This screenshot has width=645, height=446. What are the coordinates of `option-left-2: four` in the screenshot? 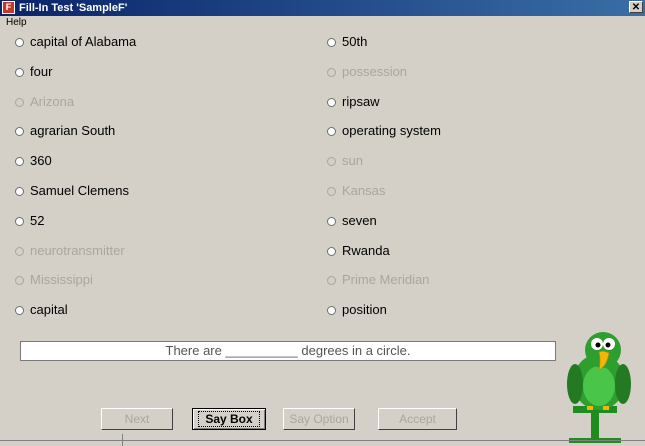 It's located at (33, 72).